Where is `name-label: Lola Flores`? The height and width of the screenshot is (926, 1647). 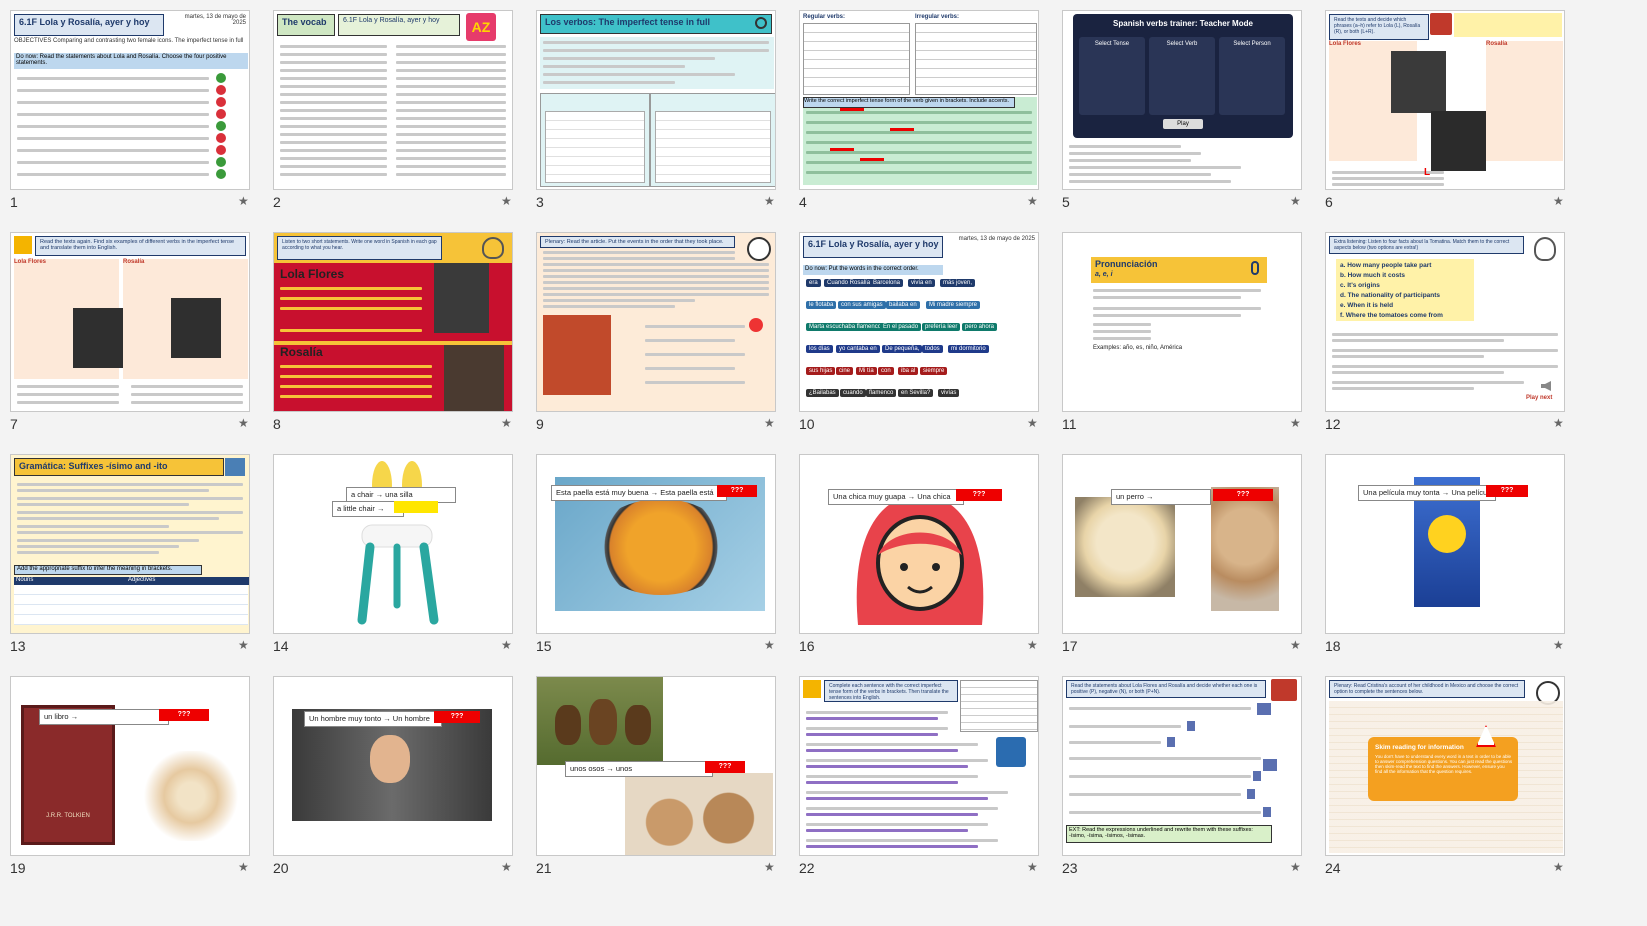 name-label: Lola Flores is located at coordinates (30, 262).